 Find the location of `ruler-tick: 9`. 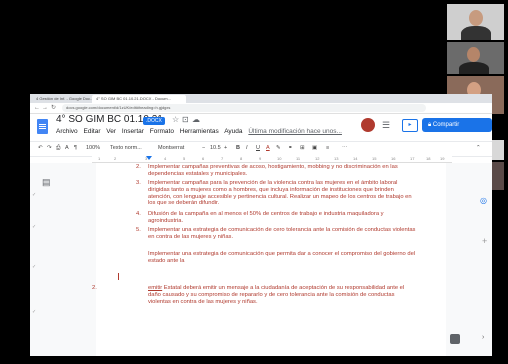

ruler-tick: 9 is located at coordinates (260, 158).